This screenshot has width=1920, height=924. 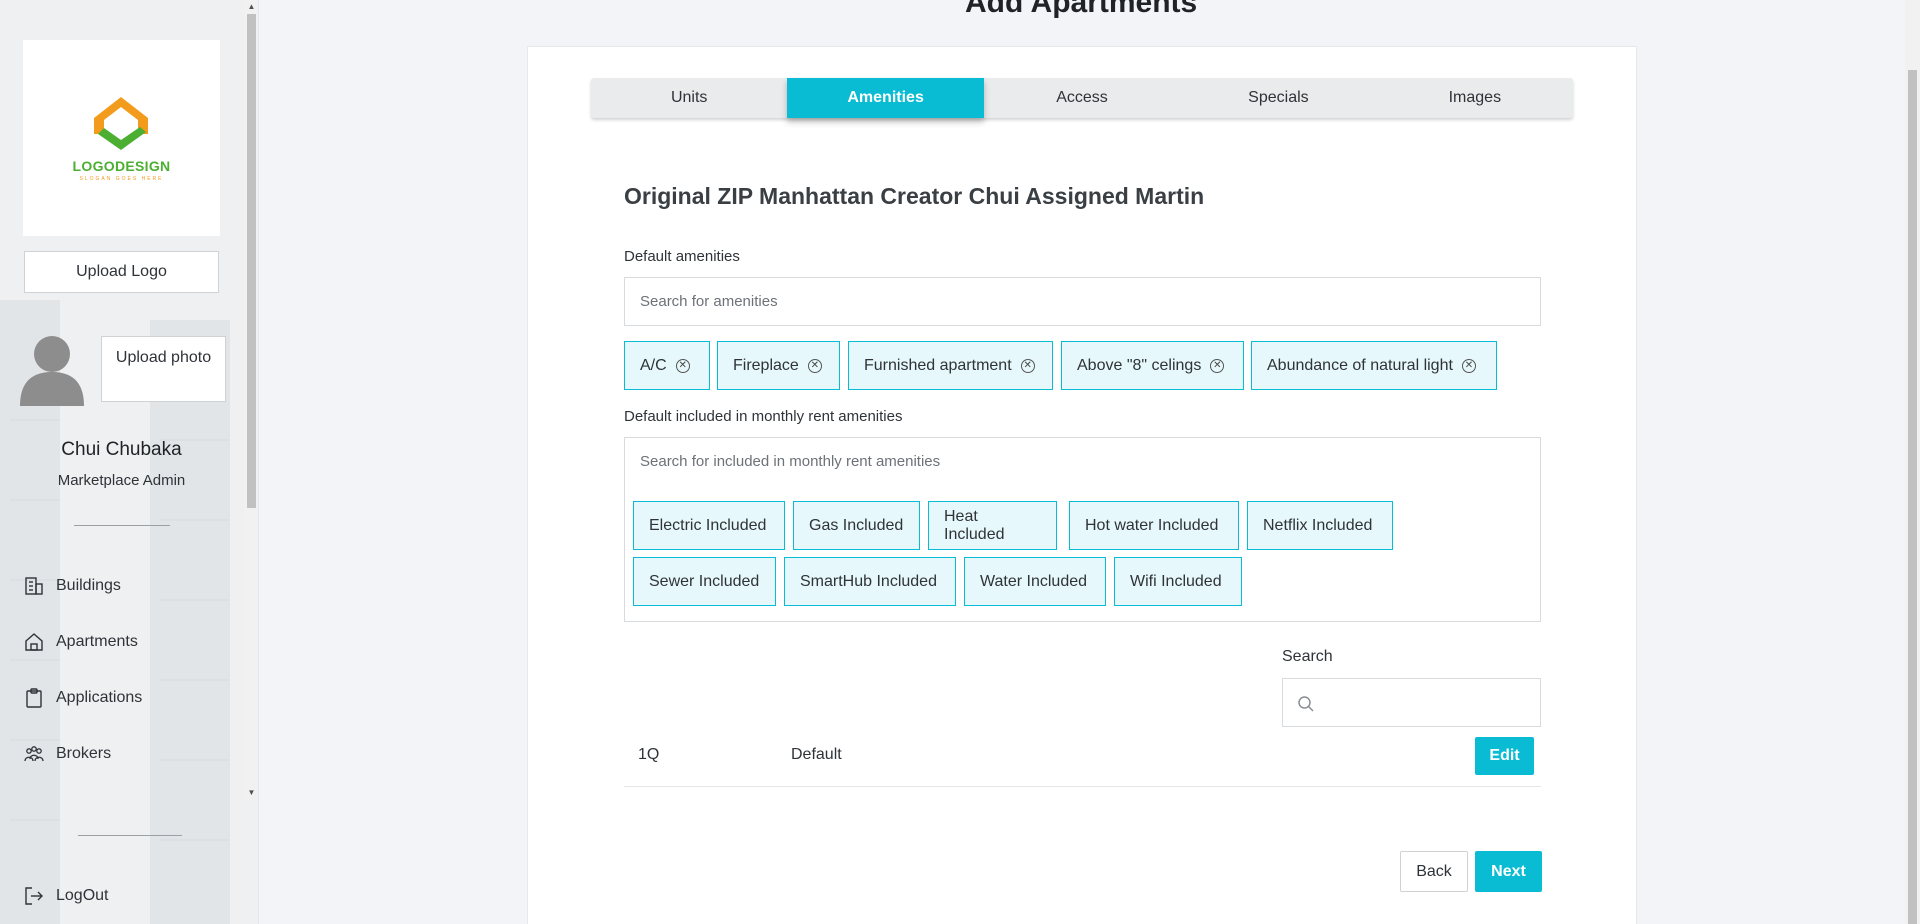 I want to click on included-chip: Netflix Included, so click(x=1320, y=525).